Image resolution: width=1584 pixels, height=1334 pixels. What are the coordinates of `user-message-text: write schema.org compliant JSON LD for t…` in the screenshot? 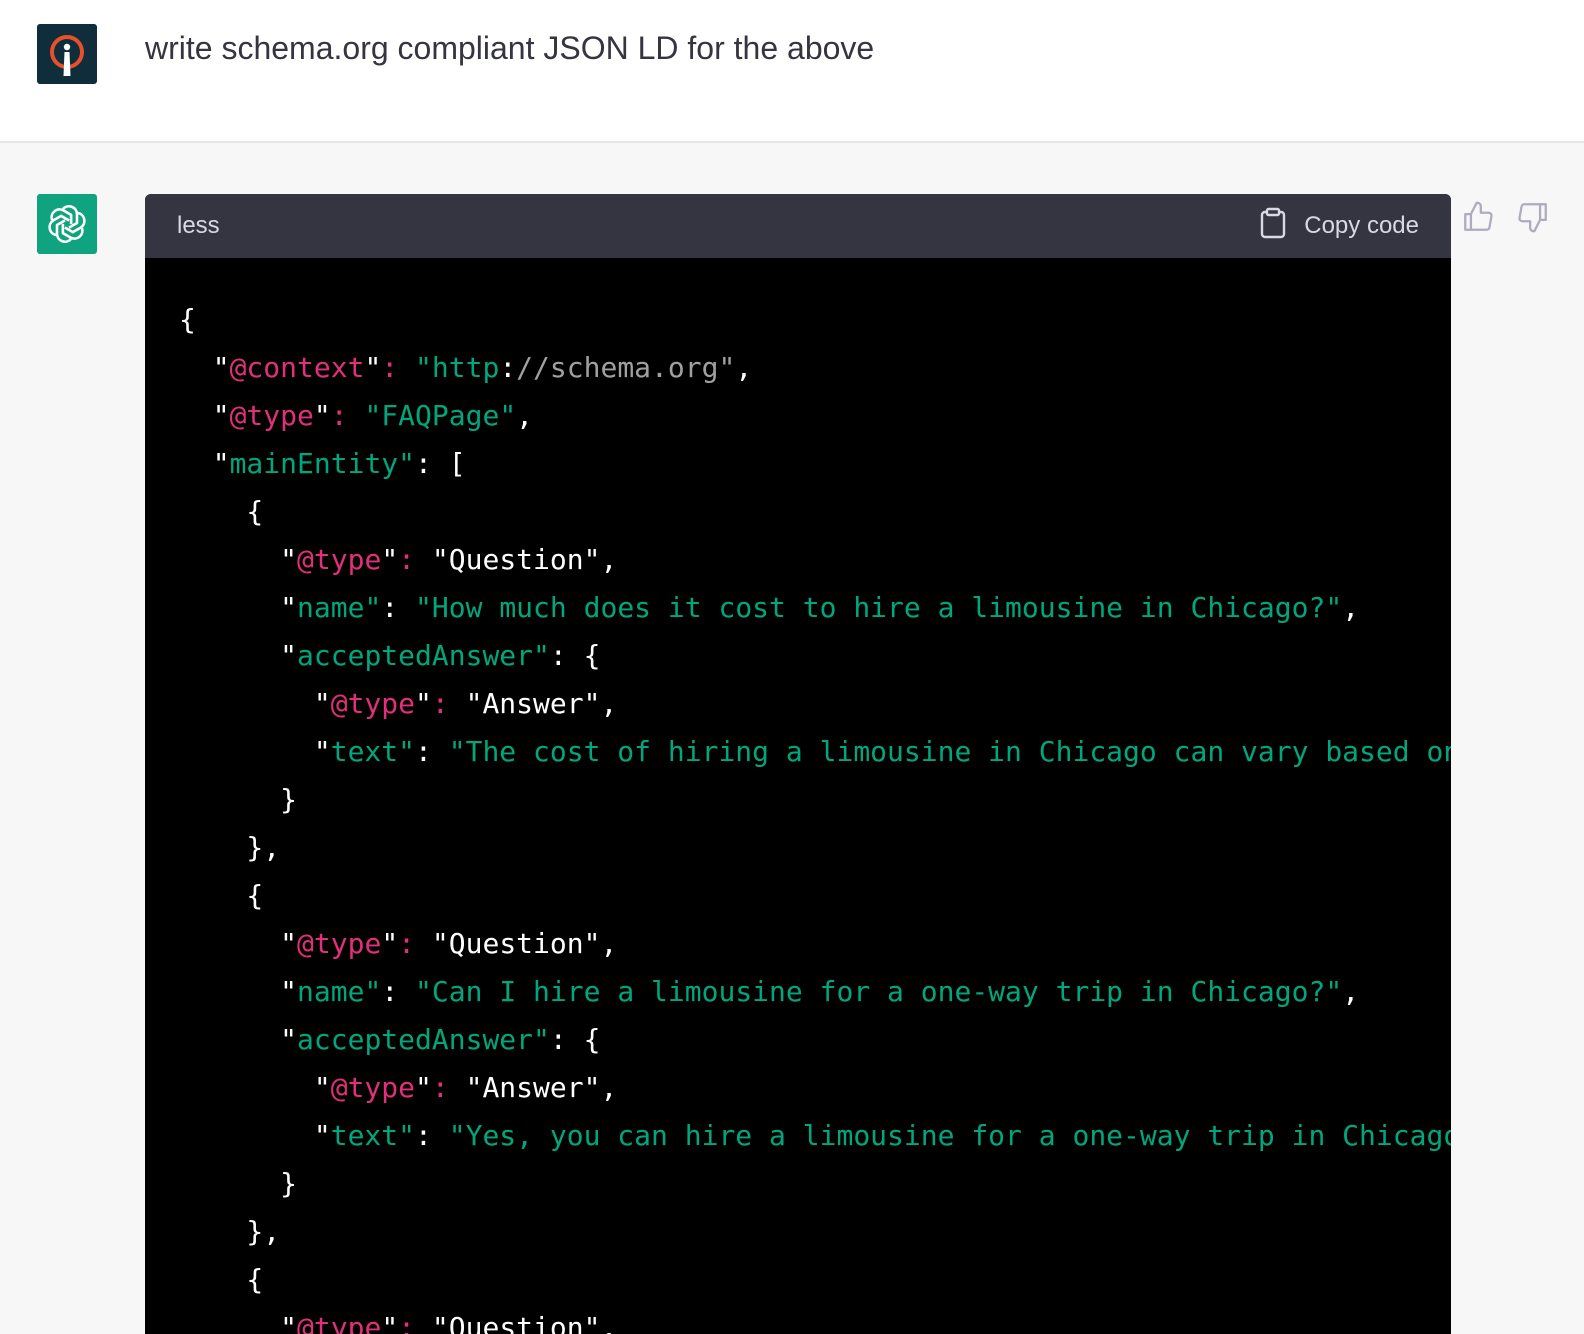 It's located at (510, 48).